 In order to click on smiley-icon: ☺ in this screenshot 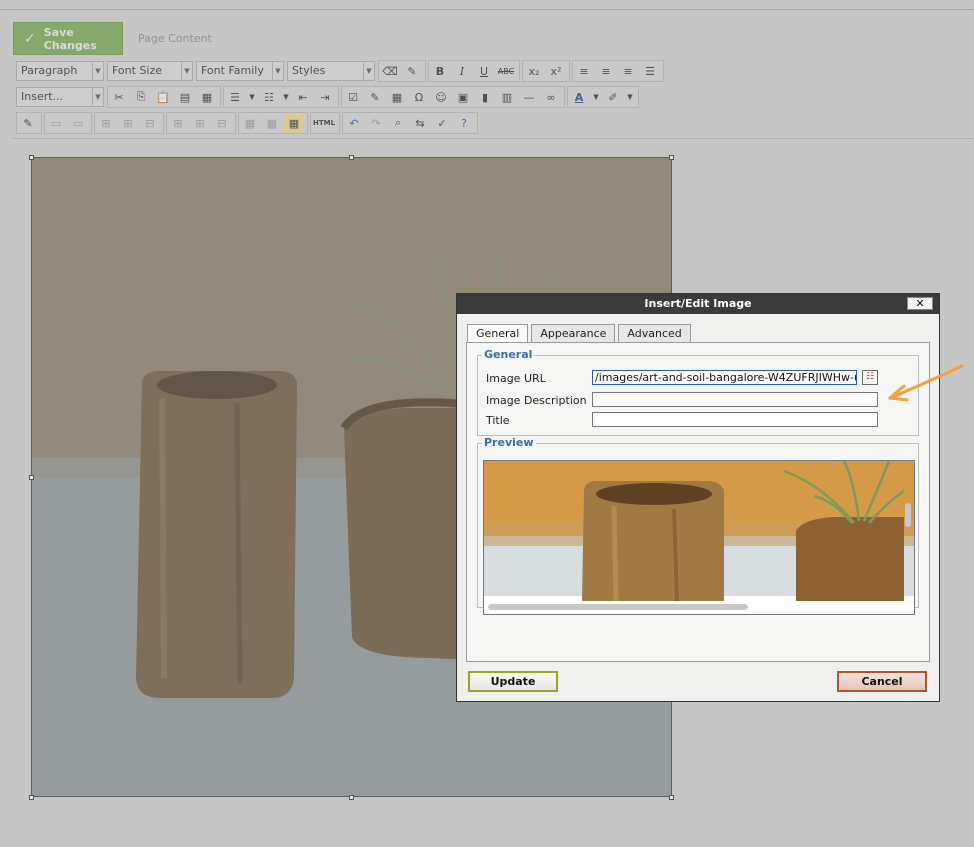, I will do `click(441, 97)`.